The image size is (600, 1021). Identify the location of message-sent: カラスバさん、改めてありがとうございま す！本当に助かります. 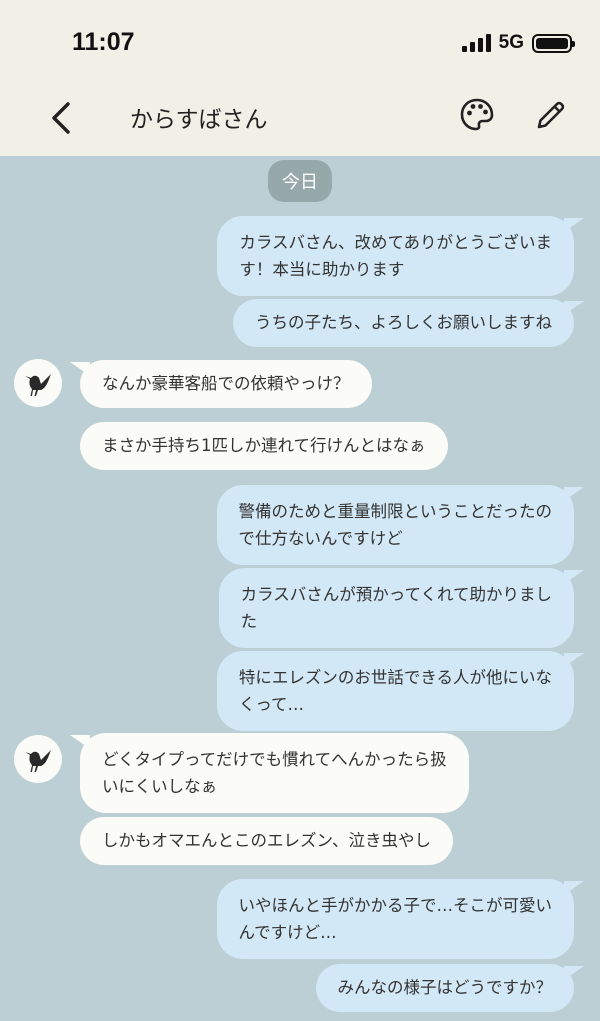
(400, 256).